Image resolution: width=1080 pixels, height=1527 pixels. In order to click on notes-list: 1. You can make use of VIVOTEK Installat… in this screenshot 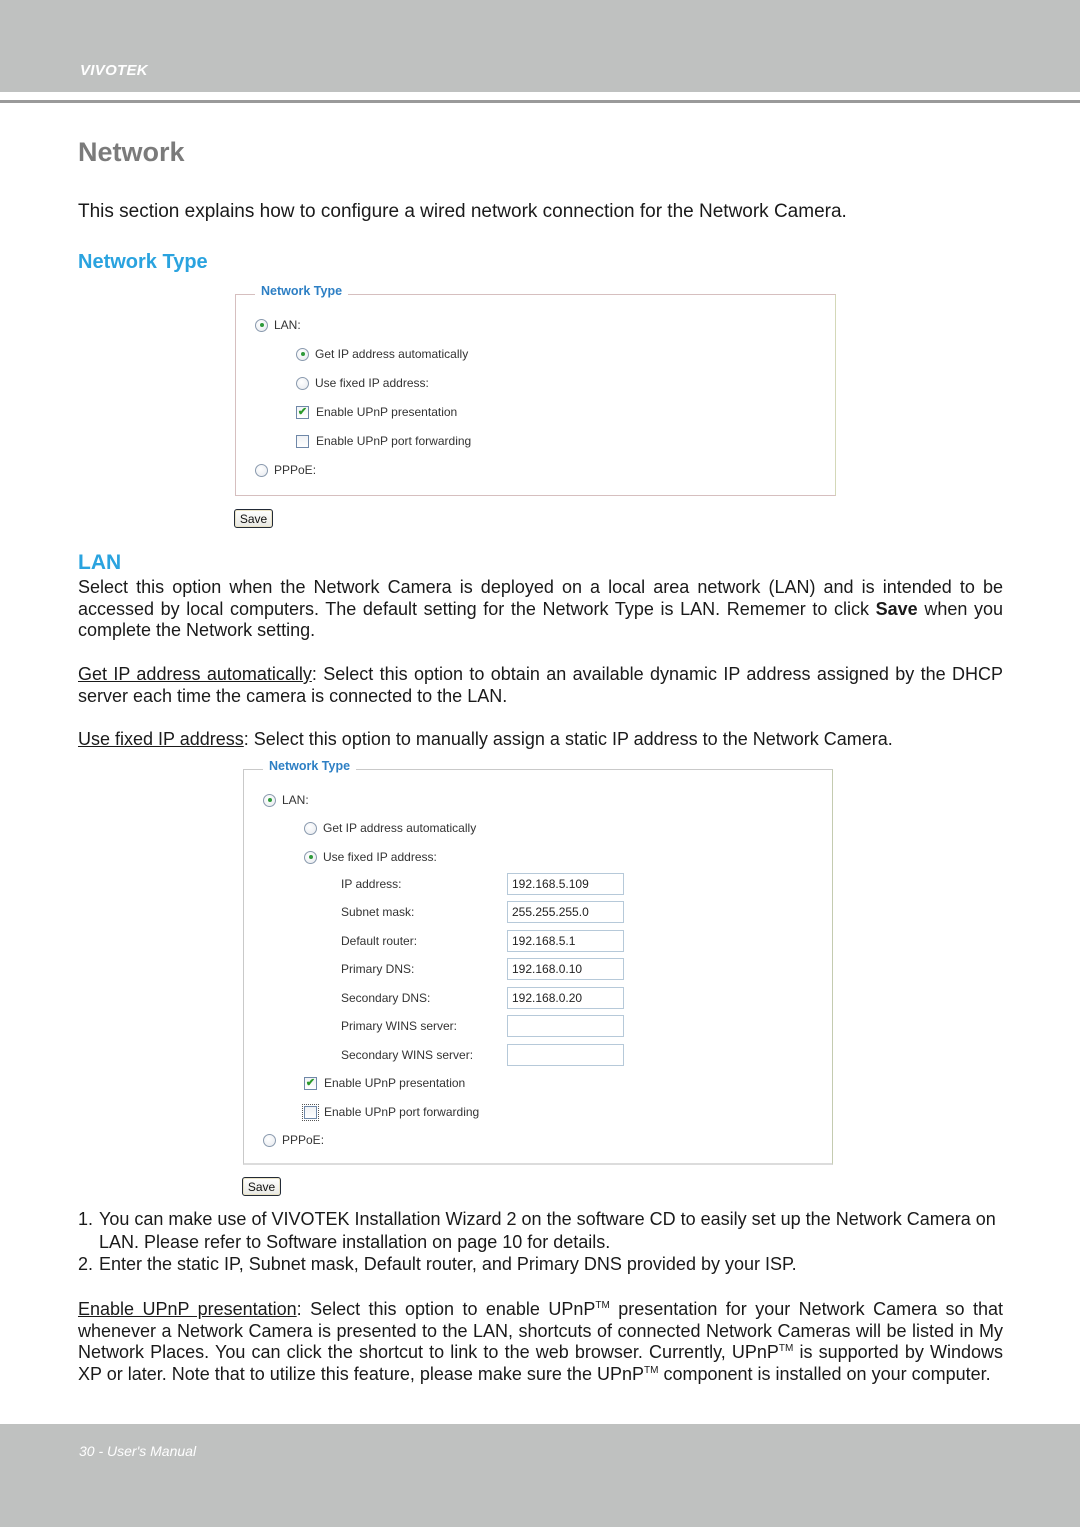, I will do `click(540, 1242)`.